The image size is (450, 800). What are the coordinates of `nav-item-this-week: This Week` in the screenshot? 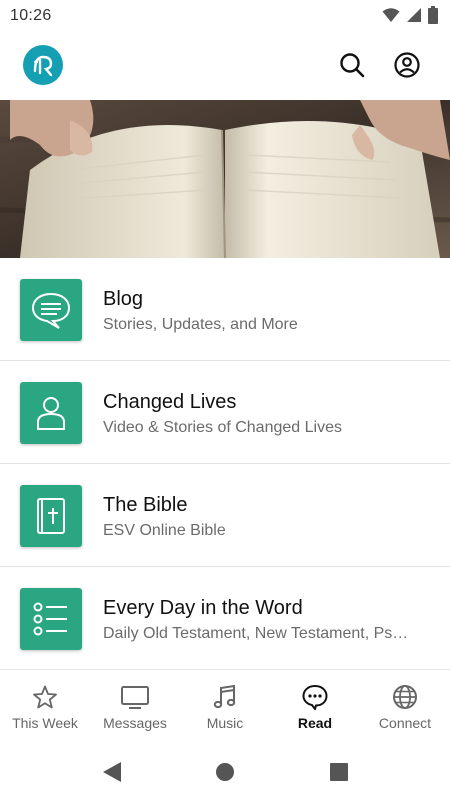 It's located at (45, 706).